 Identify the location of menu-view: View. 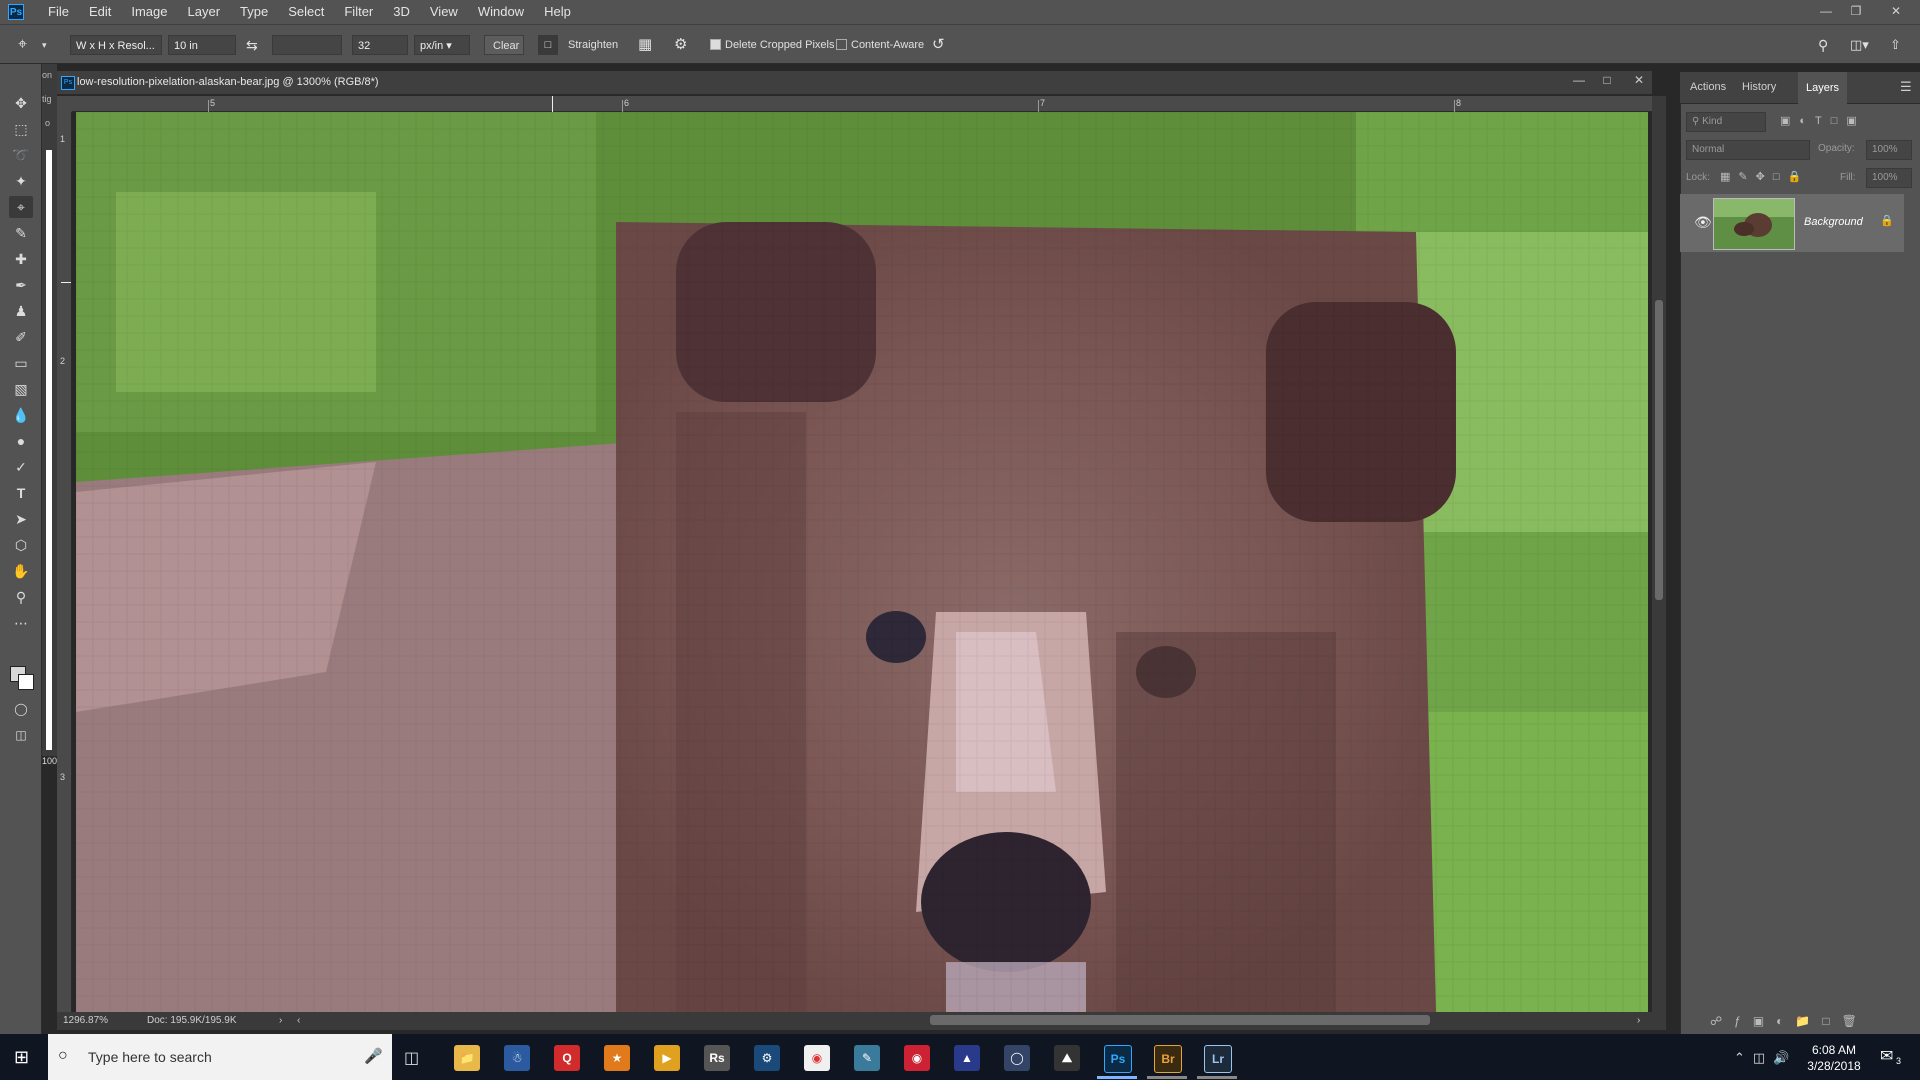
(444, 12).